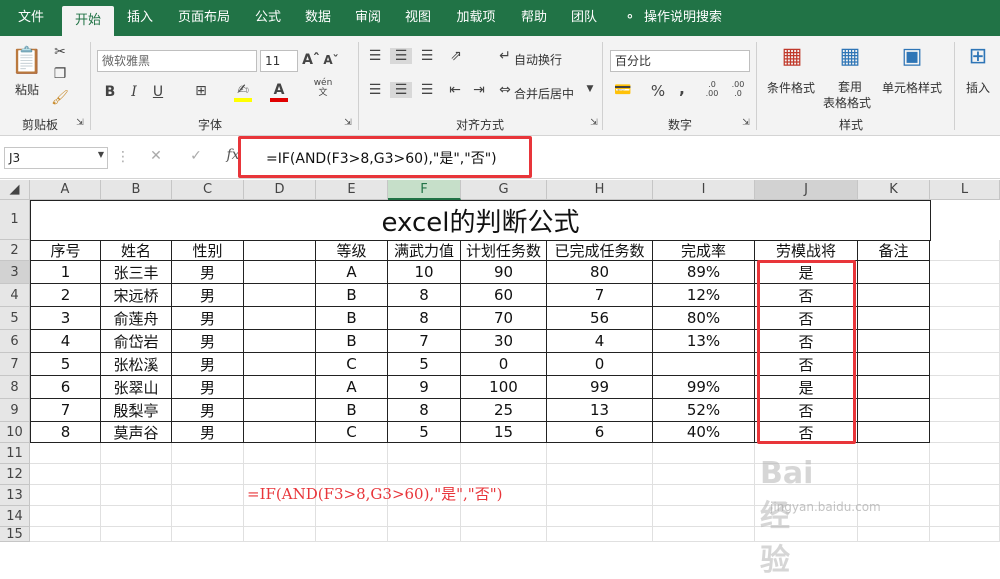 Image resolution: width=1000 pixels, height=579 pixels. I want to click on column-header: H, so click(600, 190).